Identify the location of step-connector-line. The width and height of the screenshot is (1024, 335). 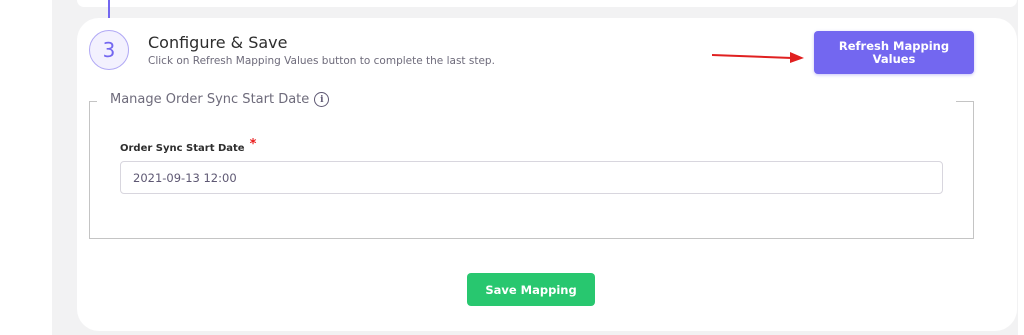
(109, 10).